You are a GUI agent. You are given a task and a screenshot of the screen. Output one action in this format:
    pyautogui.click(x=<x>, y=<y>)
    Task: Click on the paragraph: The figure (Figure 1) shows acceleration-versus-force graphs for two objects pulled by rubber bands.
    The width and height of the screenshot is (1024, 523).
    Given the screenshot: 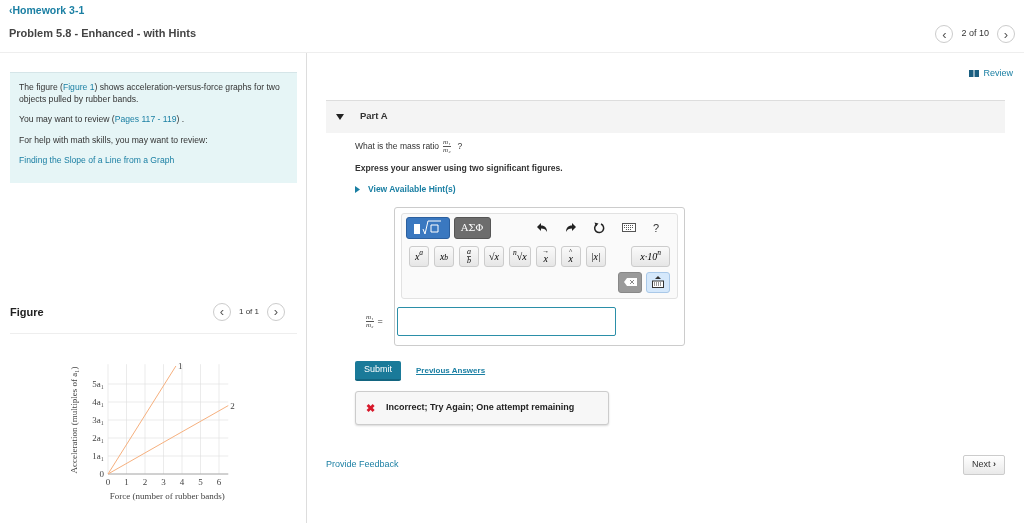 What is the action you would take?
    pyautogui.click(x=150, y=94)
    